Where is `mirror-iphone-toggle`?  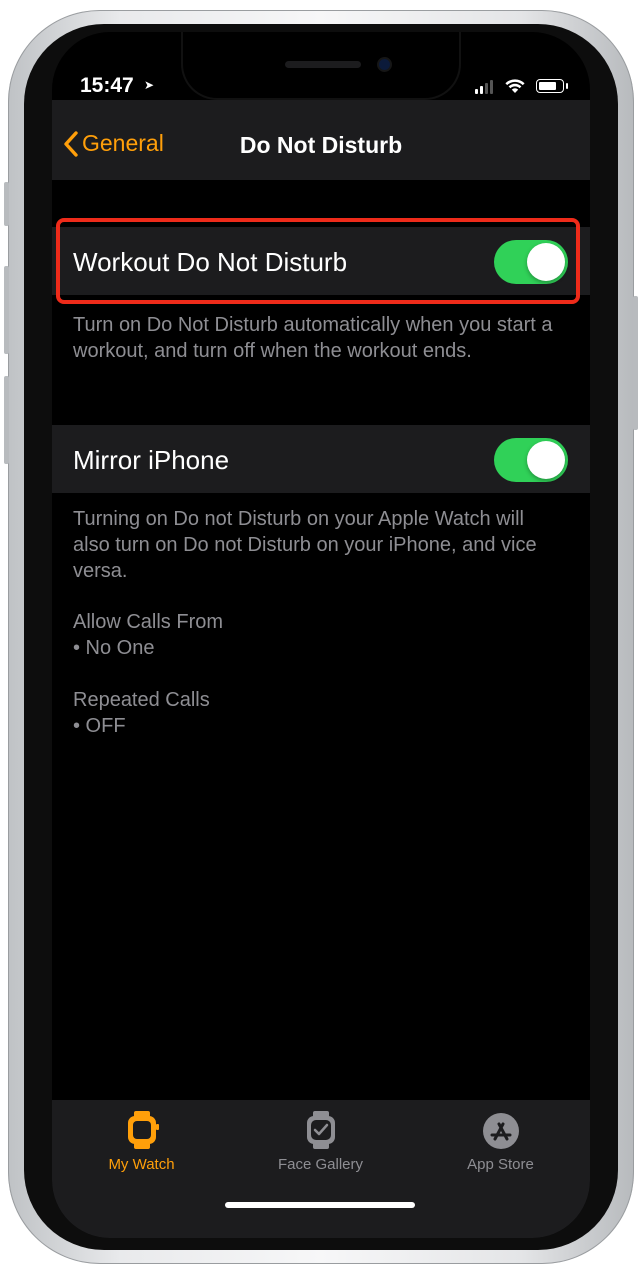 mirror-iphone-toggle is located at coordinates (531, 460).